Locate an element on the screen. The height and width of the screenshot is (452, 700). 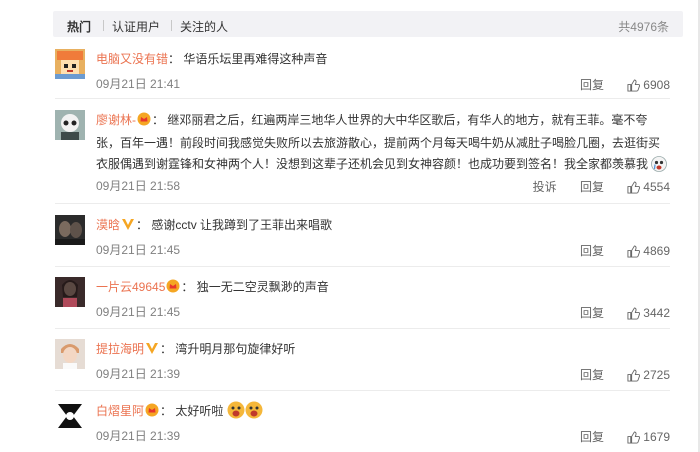
like-button: 4869 is located at coordinates (648, 251).